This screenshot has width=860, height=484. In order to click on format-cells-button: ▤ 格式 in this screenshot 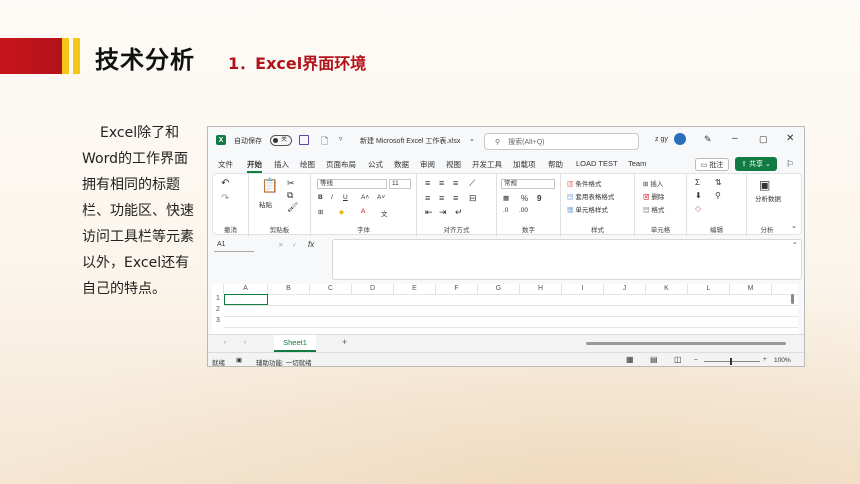, I will do `click(653, 209)`.